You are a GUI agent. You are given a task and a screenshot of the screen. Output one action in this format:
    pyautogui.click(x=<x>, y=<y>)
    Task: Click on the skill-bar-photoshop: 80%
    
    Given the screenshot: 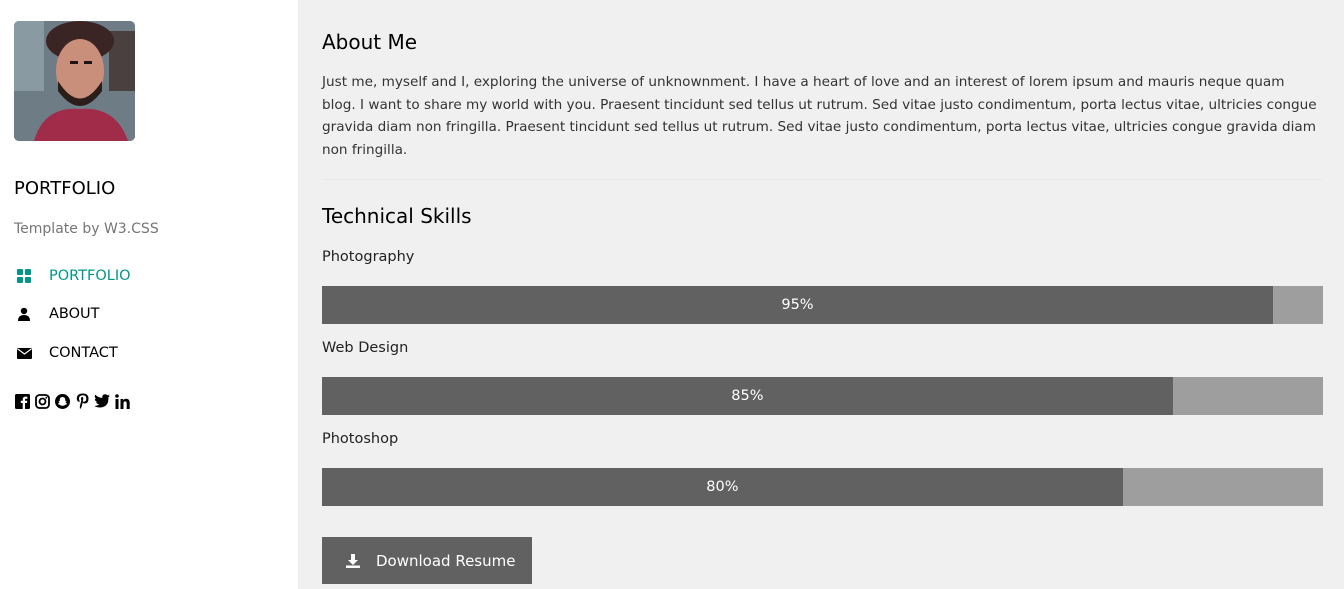 What is the action you would take?
    pyautogui.click(x=822, y=487)
    